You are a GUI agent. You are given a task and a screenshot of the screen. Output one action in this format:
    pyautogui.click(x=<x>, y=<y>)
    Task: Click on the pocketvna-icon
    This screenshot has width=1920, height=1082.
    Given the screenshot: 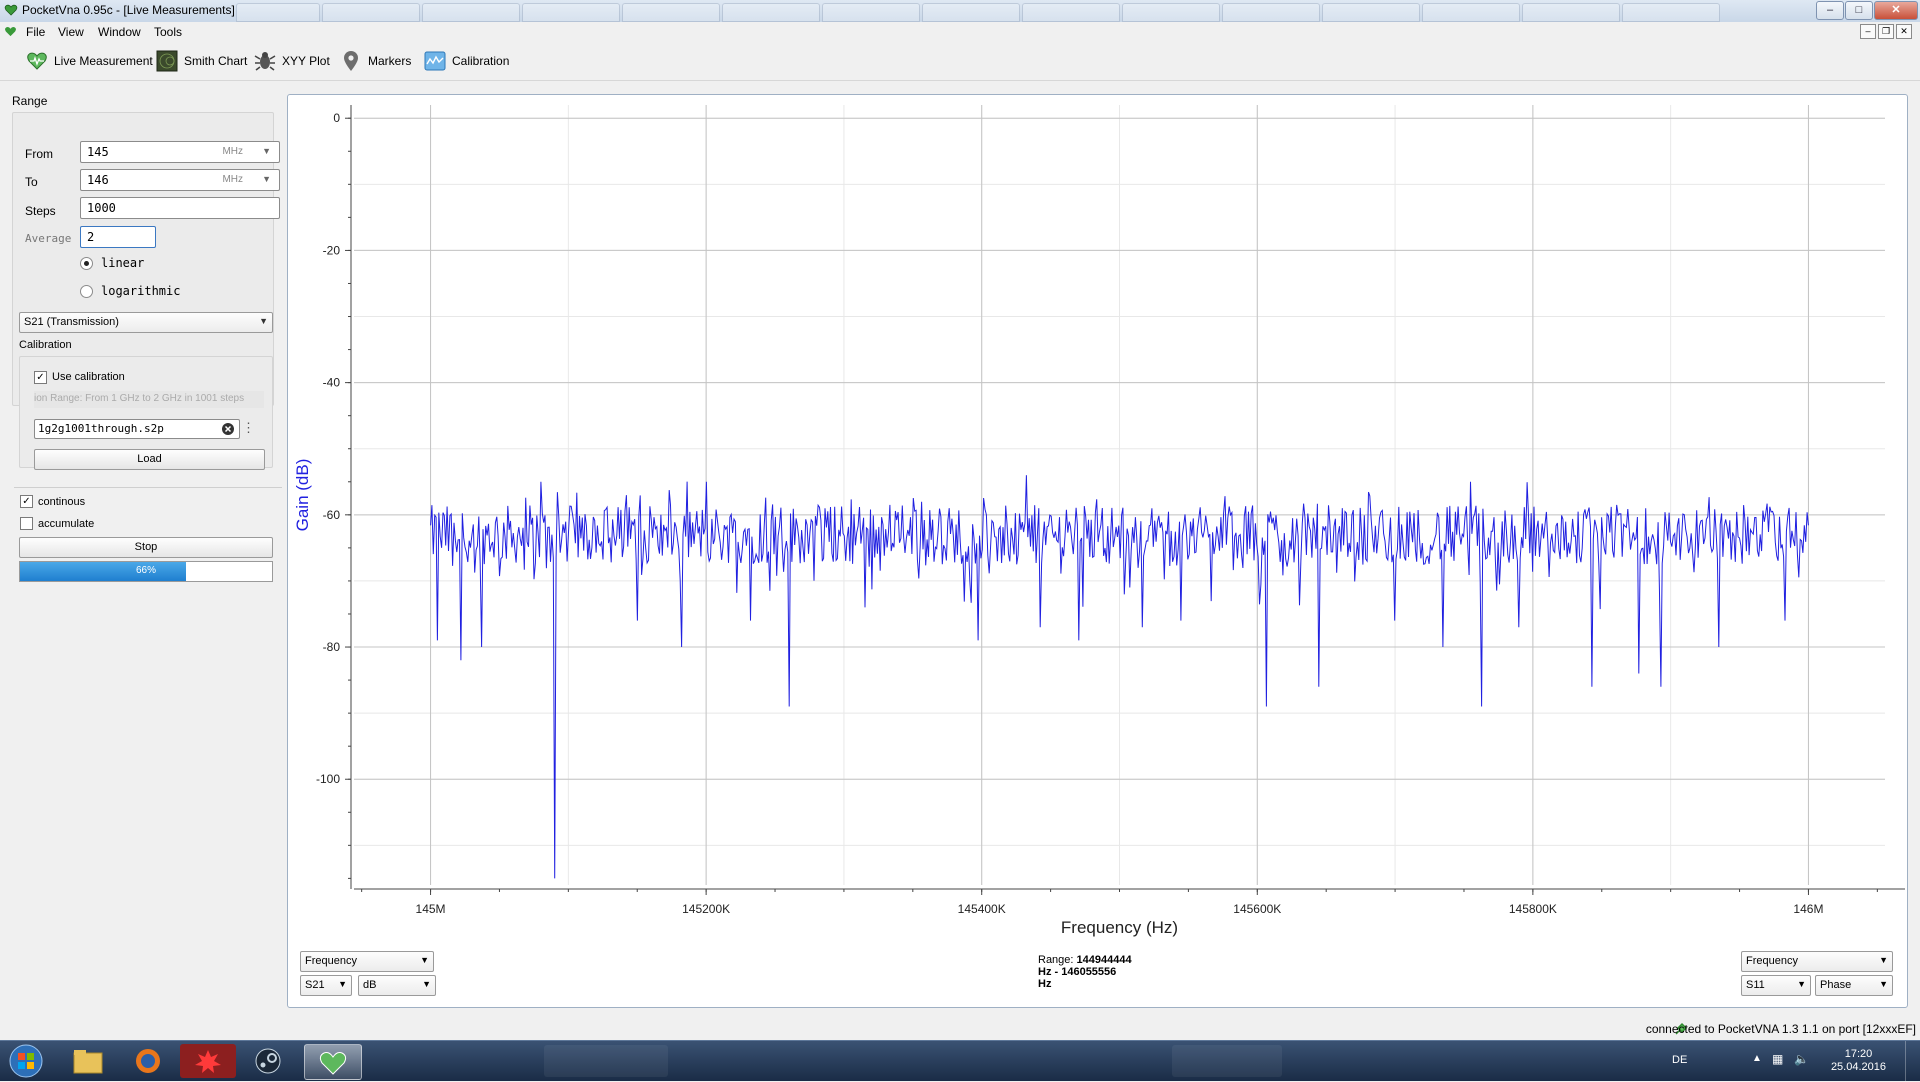 What is the action you would take?
    pyautogui.click(x=333, y=1062)
    